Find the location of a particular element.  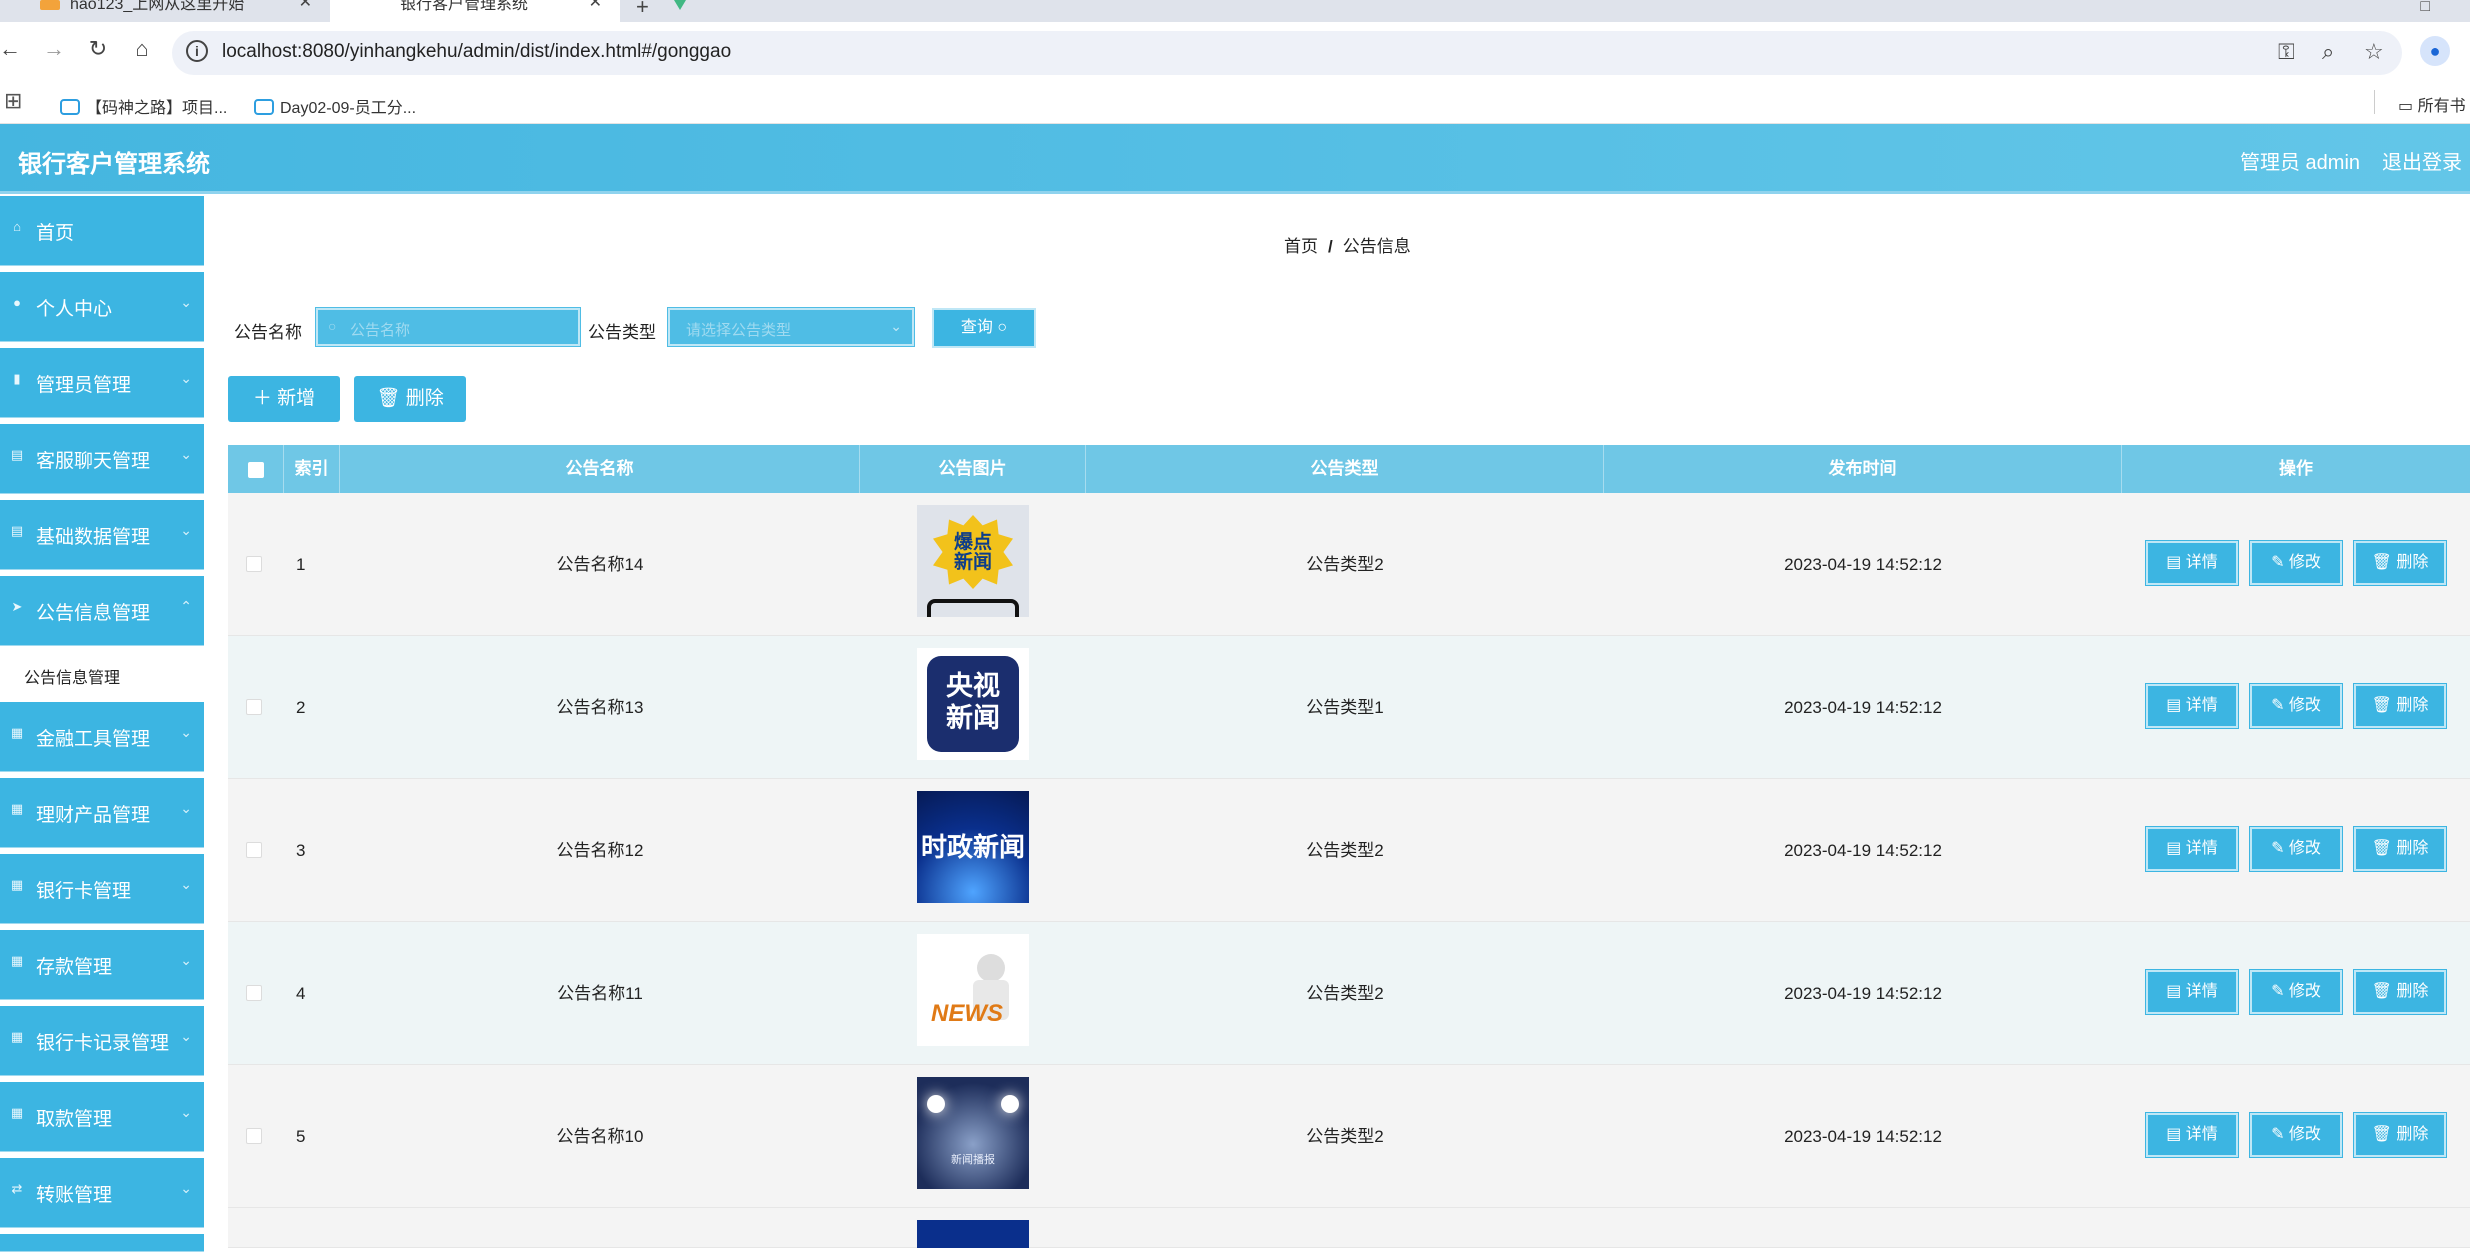

password-key-icon: ⚿ is located at coordinates (2286, 52).